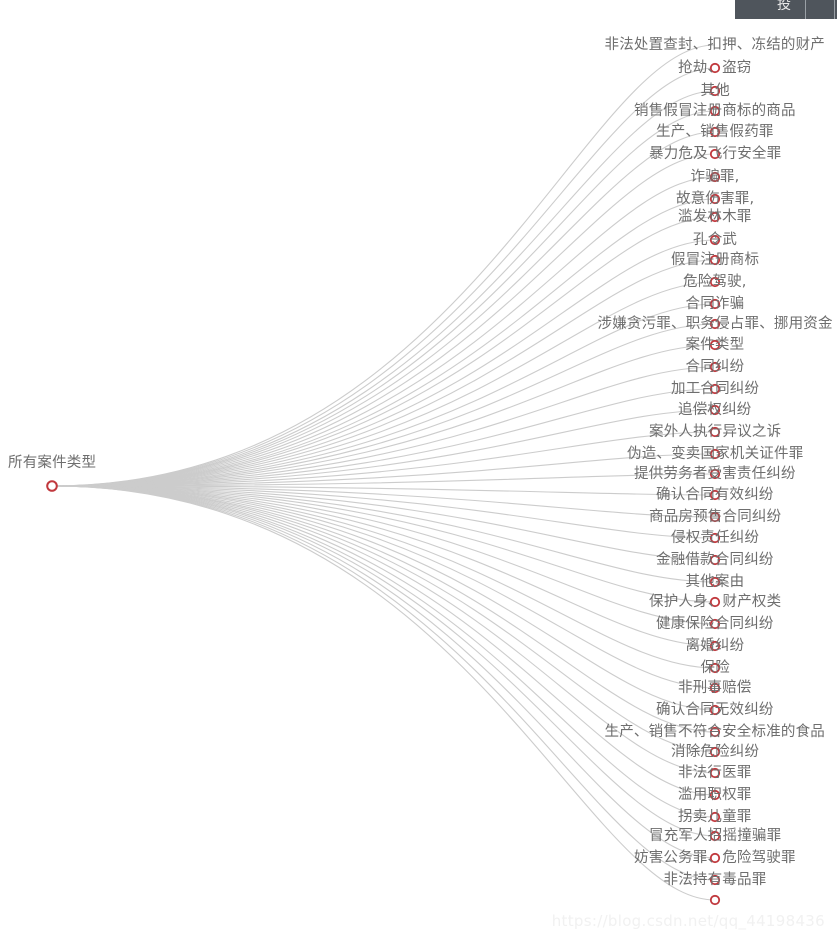 This screenshot has height=948, width=837. Describe the element at coordinates (715, 323) in the screenshot. I see `tree-node-label: 涉嫌贪污罪、职务侵占罪、挪用资金` at that location.